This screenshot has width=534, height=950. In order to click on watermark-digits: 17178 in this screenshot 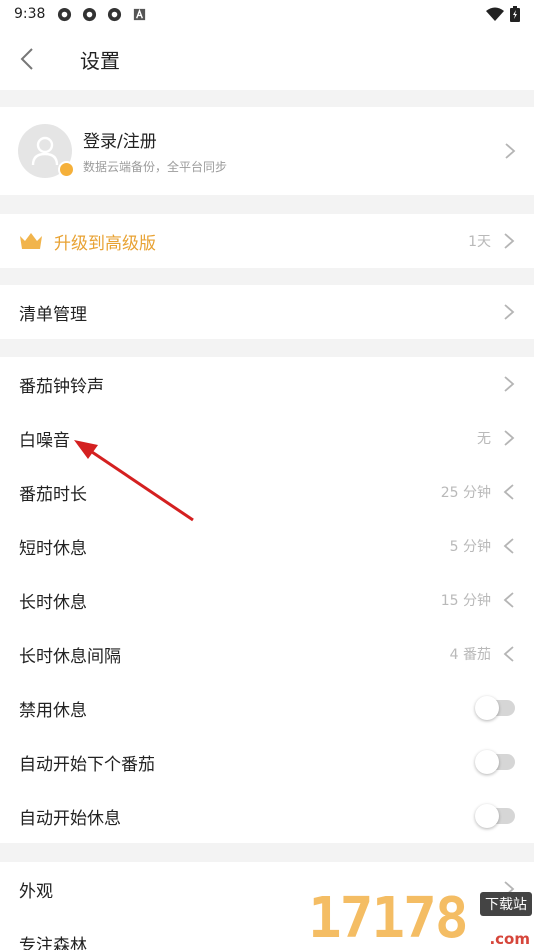, I will do `click(388, 918)`.